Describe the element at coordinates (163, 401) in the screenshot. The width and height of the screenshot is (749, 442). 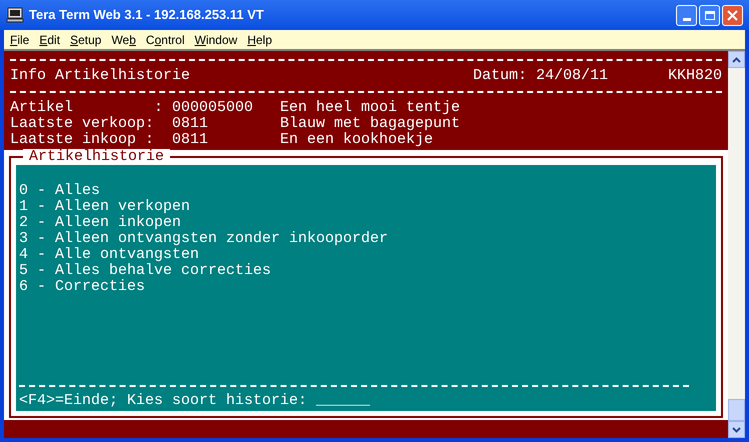
I see `prompt-text: <F4>=Einde; Kies soort historie:` at that location.